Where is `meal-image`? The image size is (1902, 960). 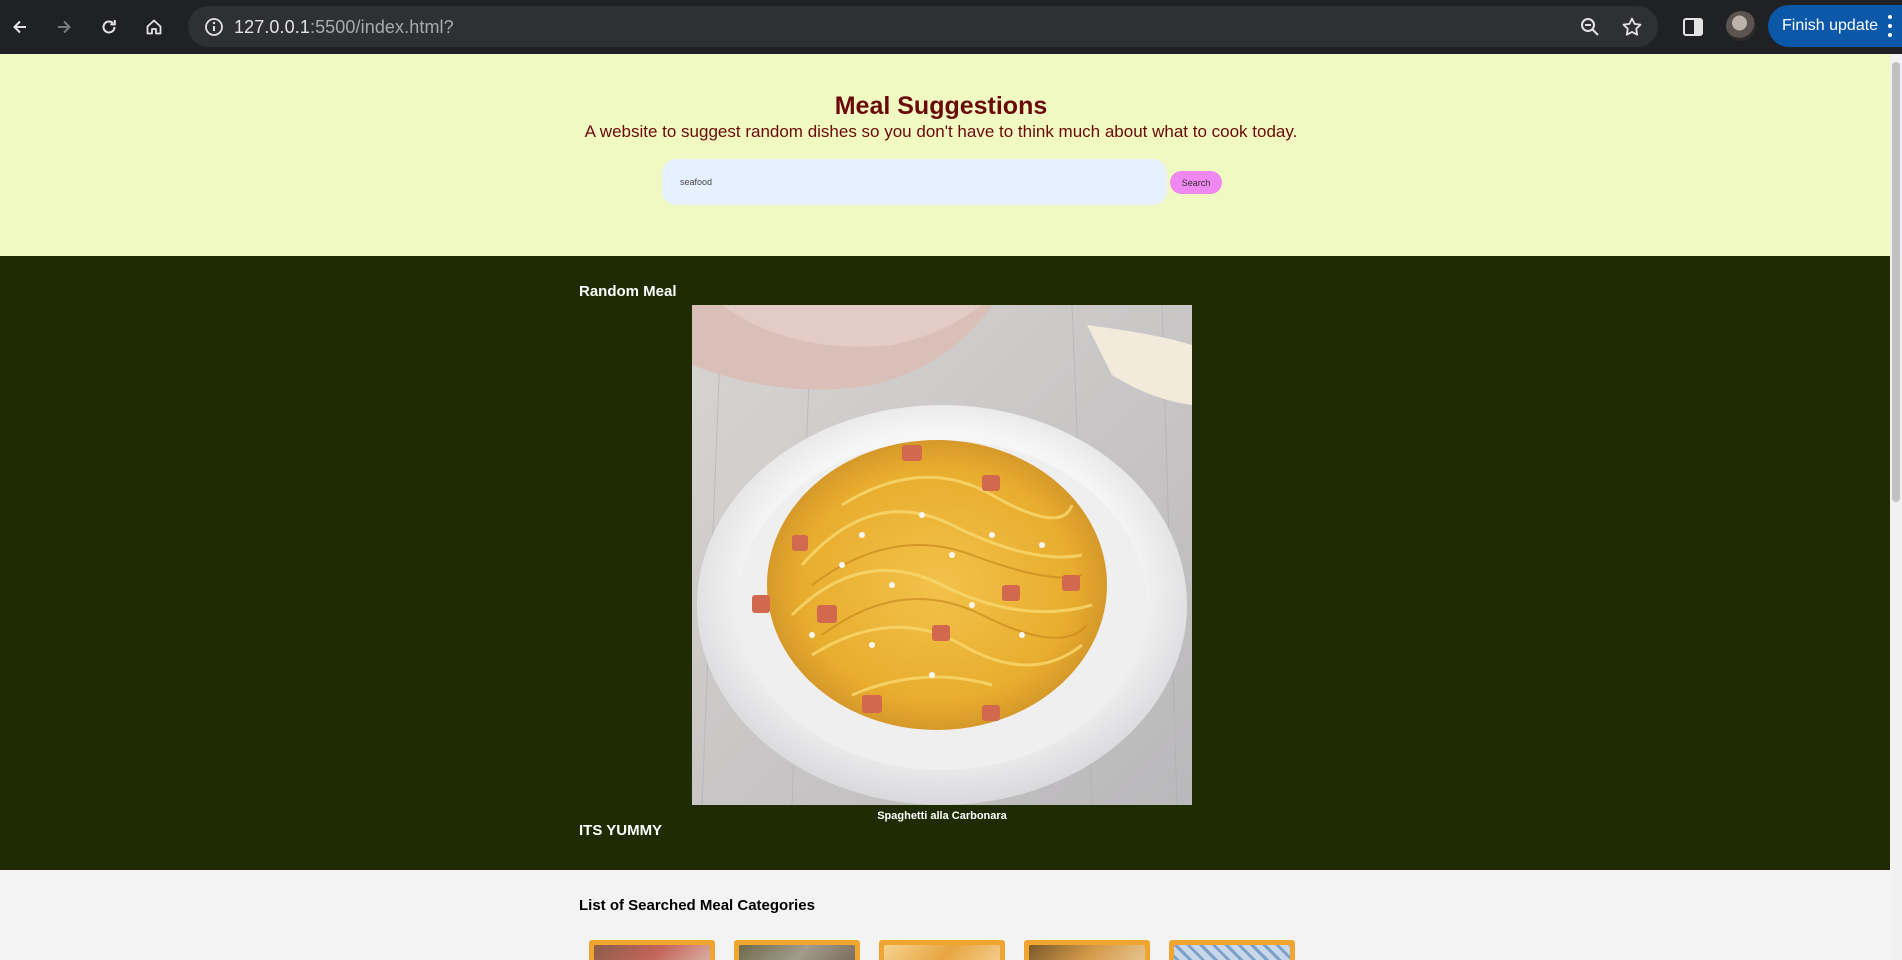
meal-image is located at coordinates (942, 555).